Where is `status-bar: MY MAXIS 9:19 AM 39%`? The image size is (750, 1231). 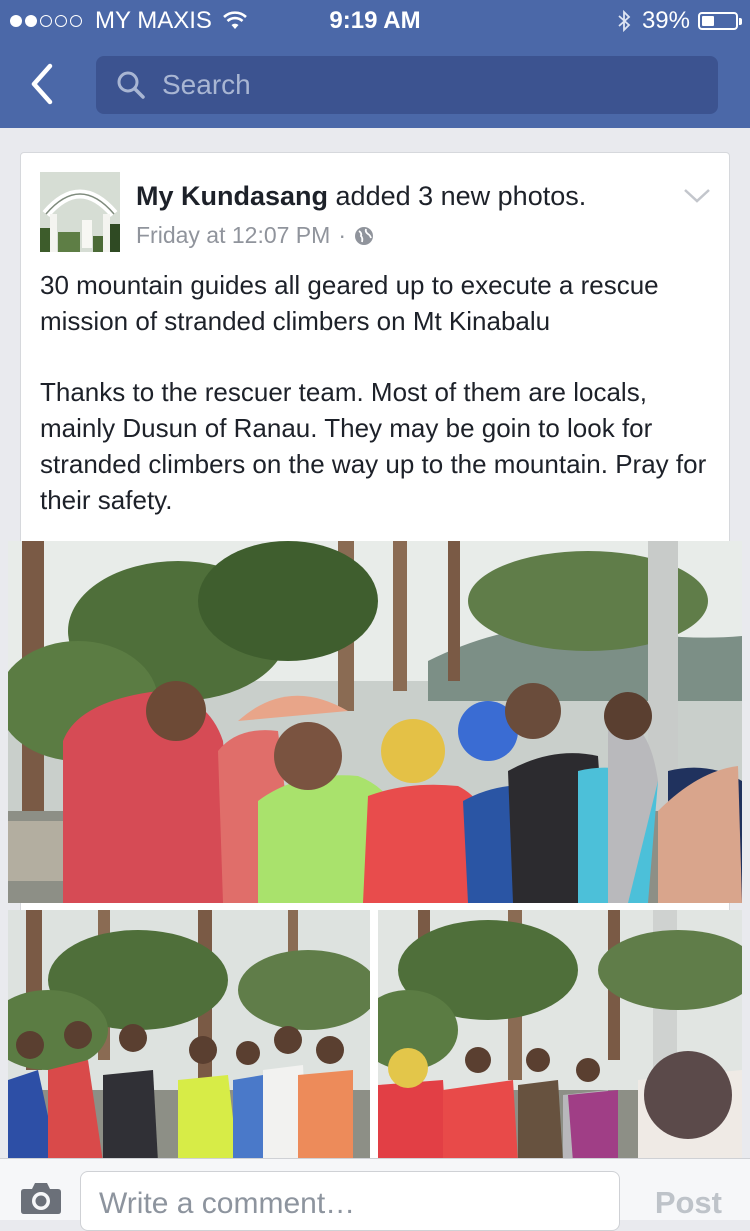 status-bar: MY MAXIS 9:19 AM 39% is located at coordinates (375, 20).